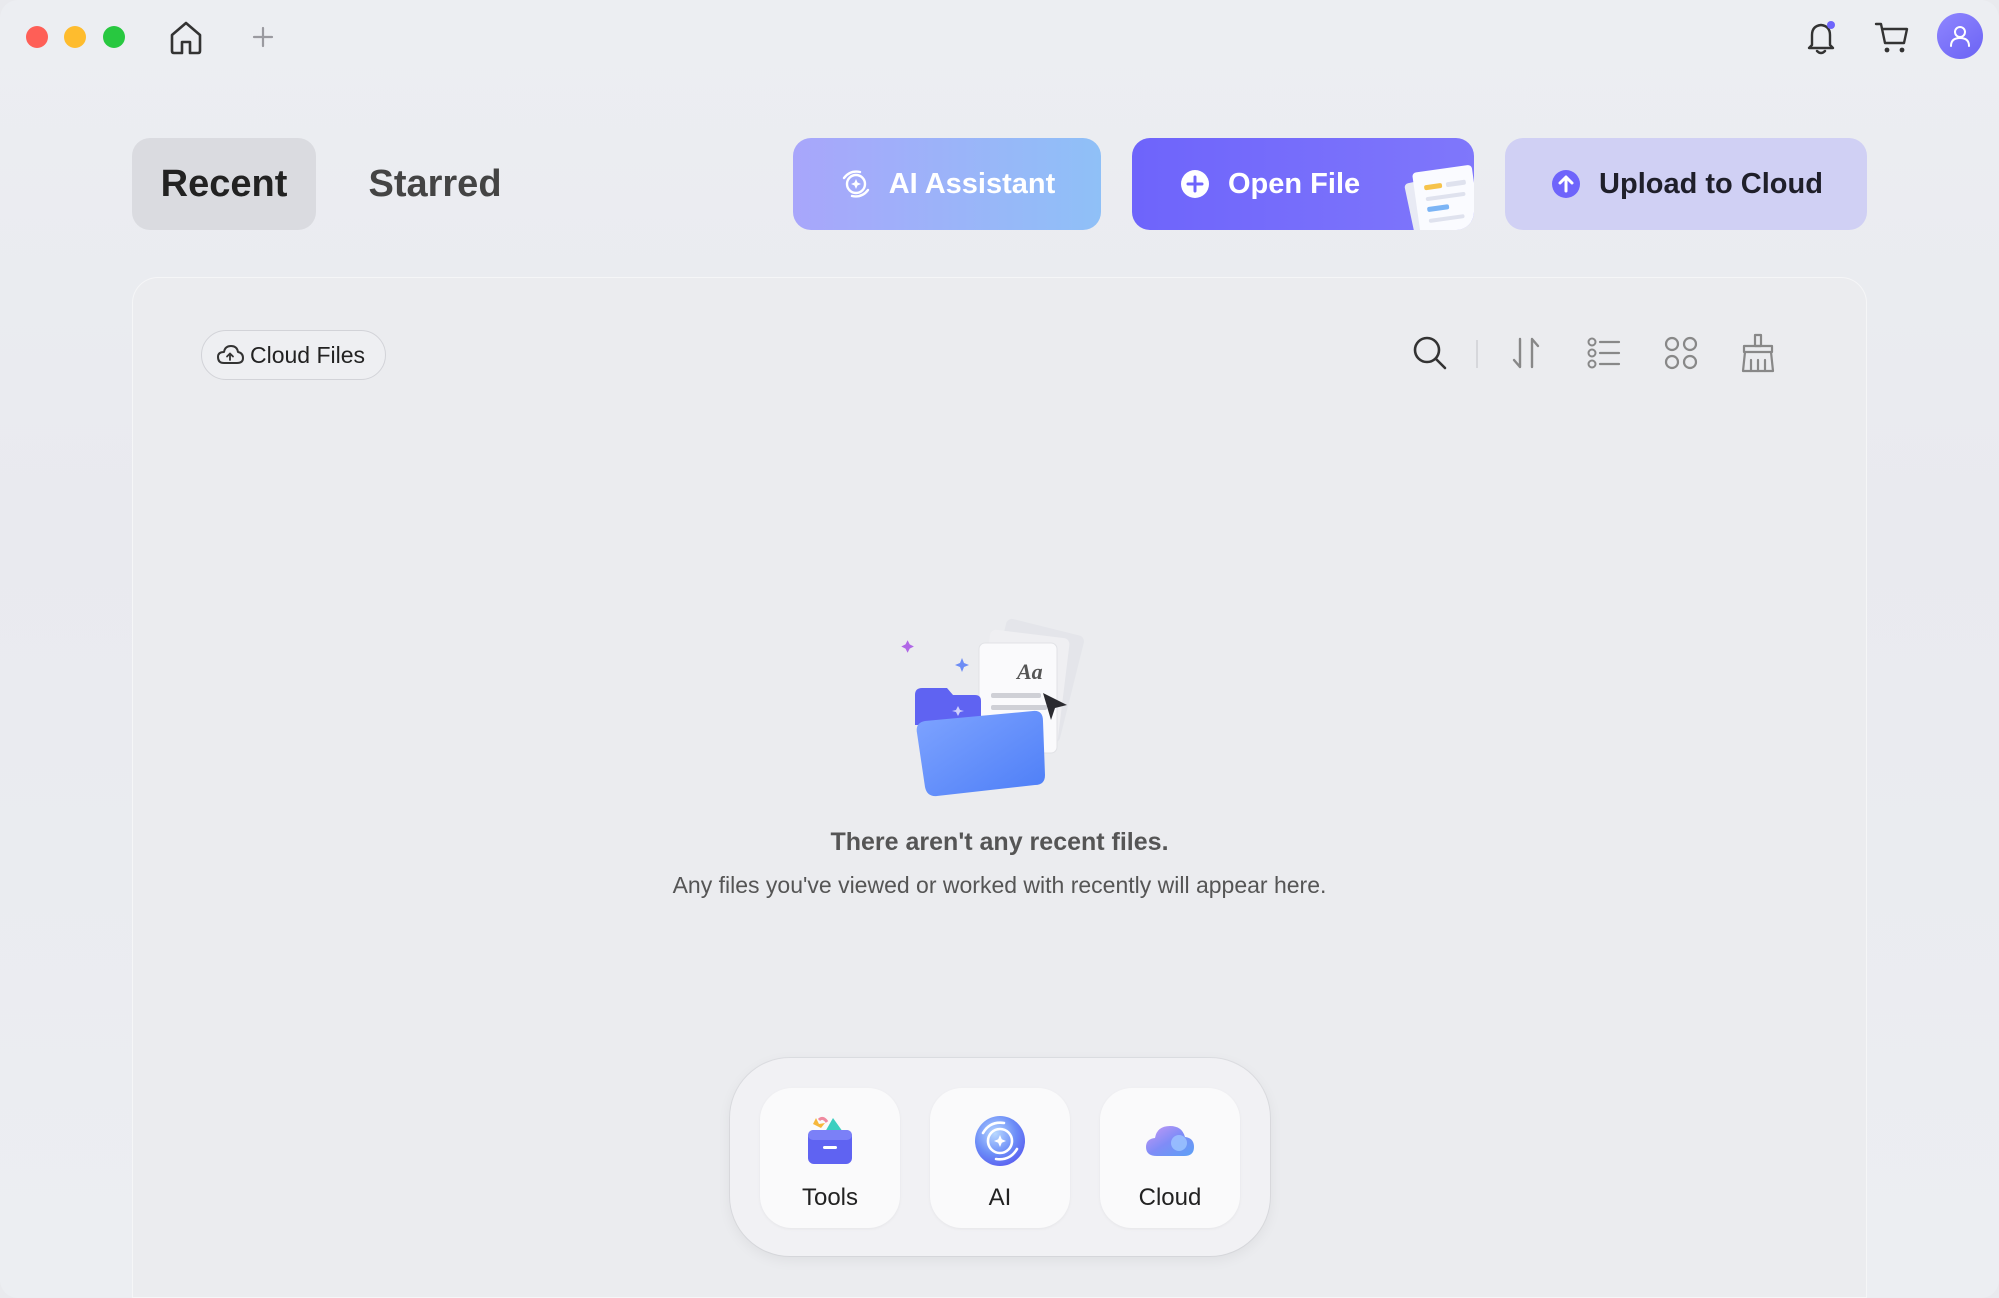 Image resolution: width=1999 pixels, height=1298 pixels. I want to click on ai-assistant-label: AI Assistant, so click(972, 183).